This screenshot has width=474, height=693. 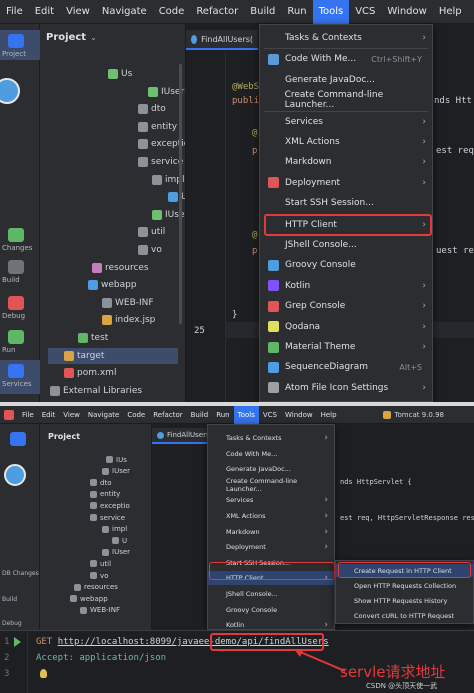 What do you see at coordinates (20, 238) in the screenshot?
I see `tool-window-changes: Changes` at bounding box center [20, 238].